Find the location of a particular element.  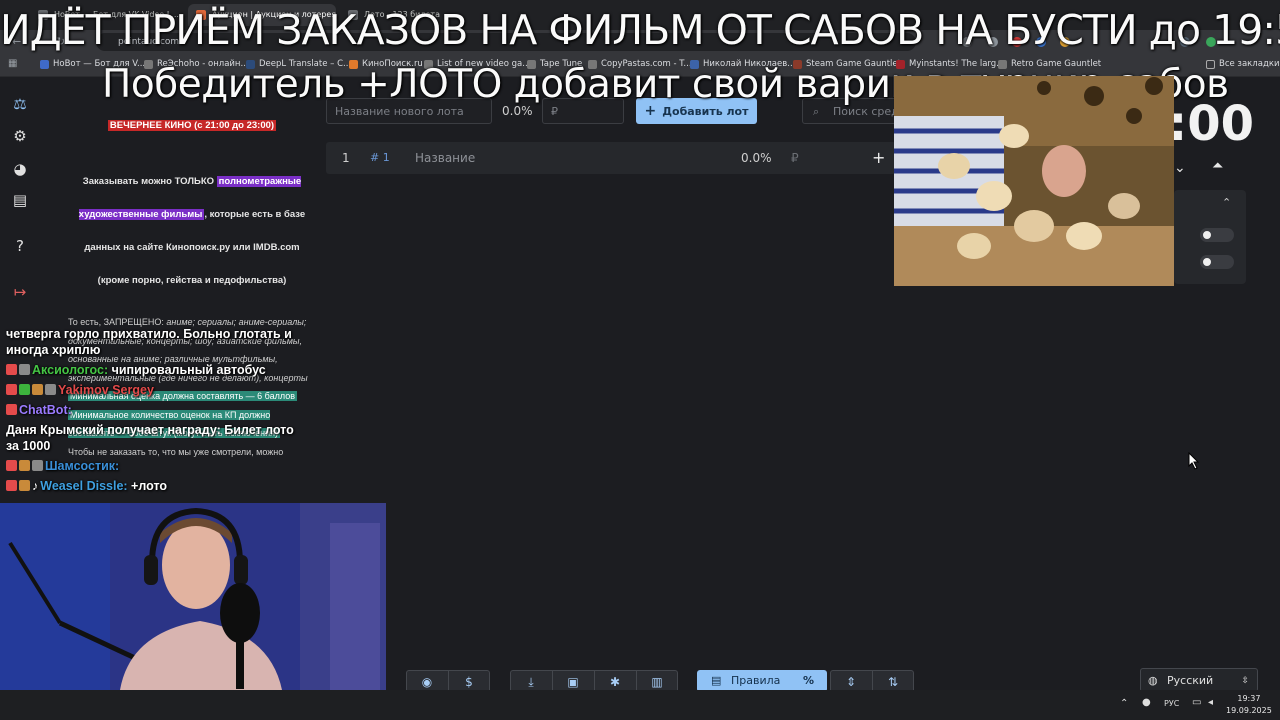

chevron-down-icon: ⌄ is located at coordinates (1180, 168).